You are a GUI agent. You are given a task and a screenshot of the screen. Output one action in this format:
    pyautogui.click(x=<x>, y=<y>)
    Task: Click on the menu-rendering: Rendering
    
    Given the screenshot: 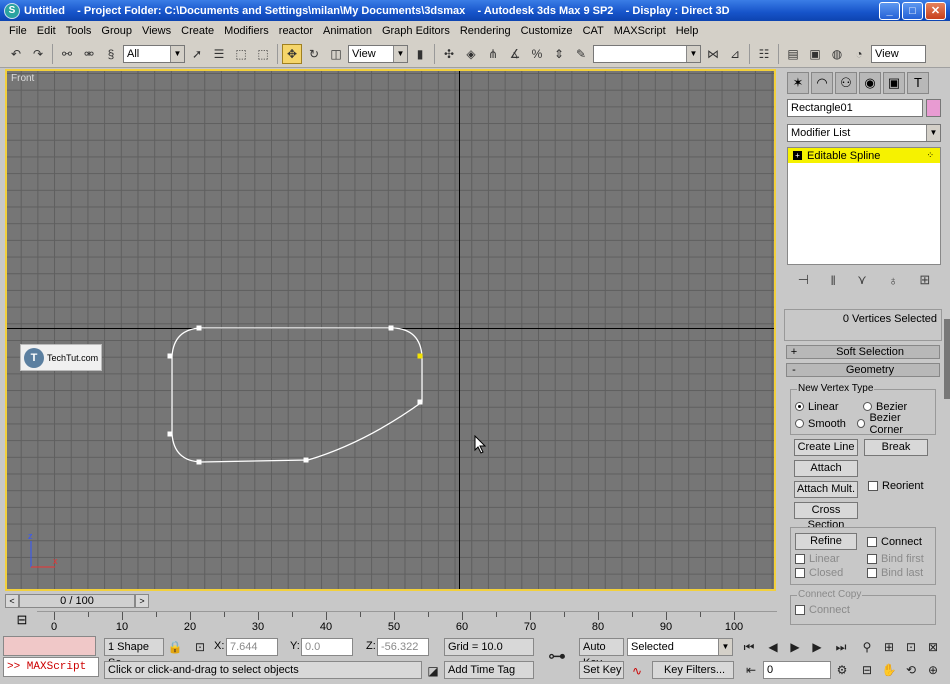 What is the action you would take?
    pyautogui.click(x=485, y=31)
    